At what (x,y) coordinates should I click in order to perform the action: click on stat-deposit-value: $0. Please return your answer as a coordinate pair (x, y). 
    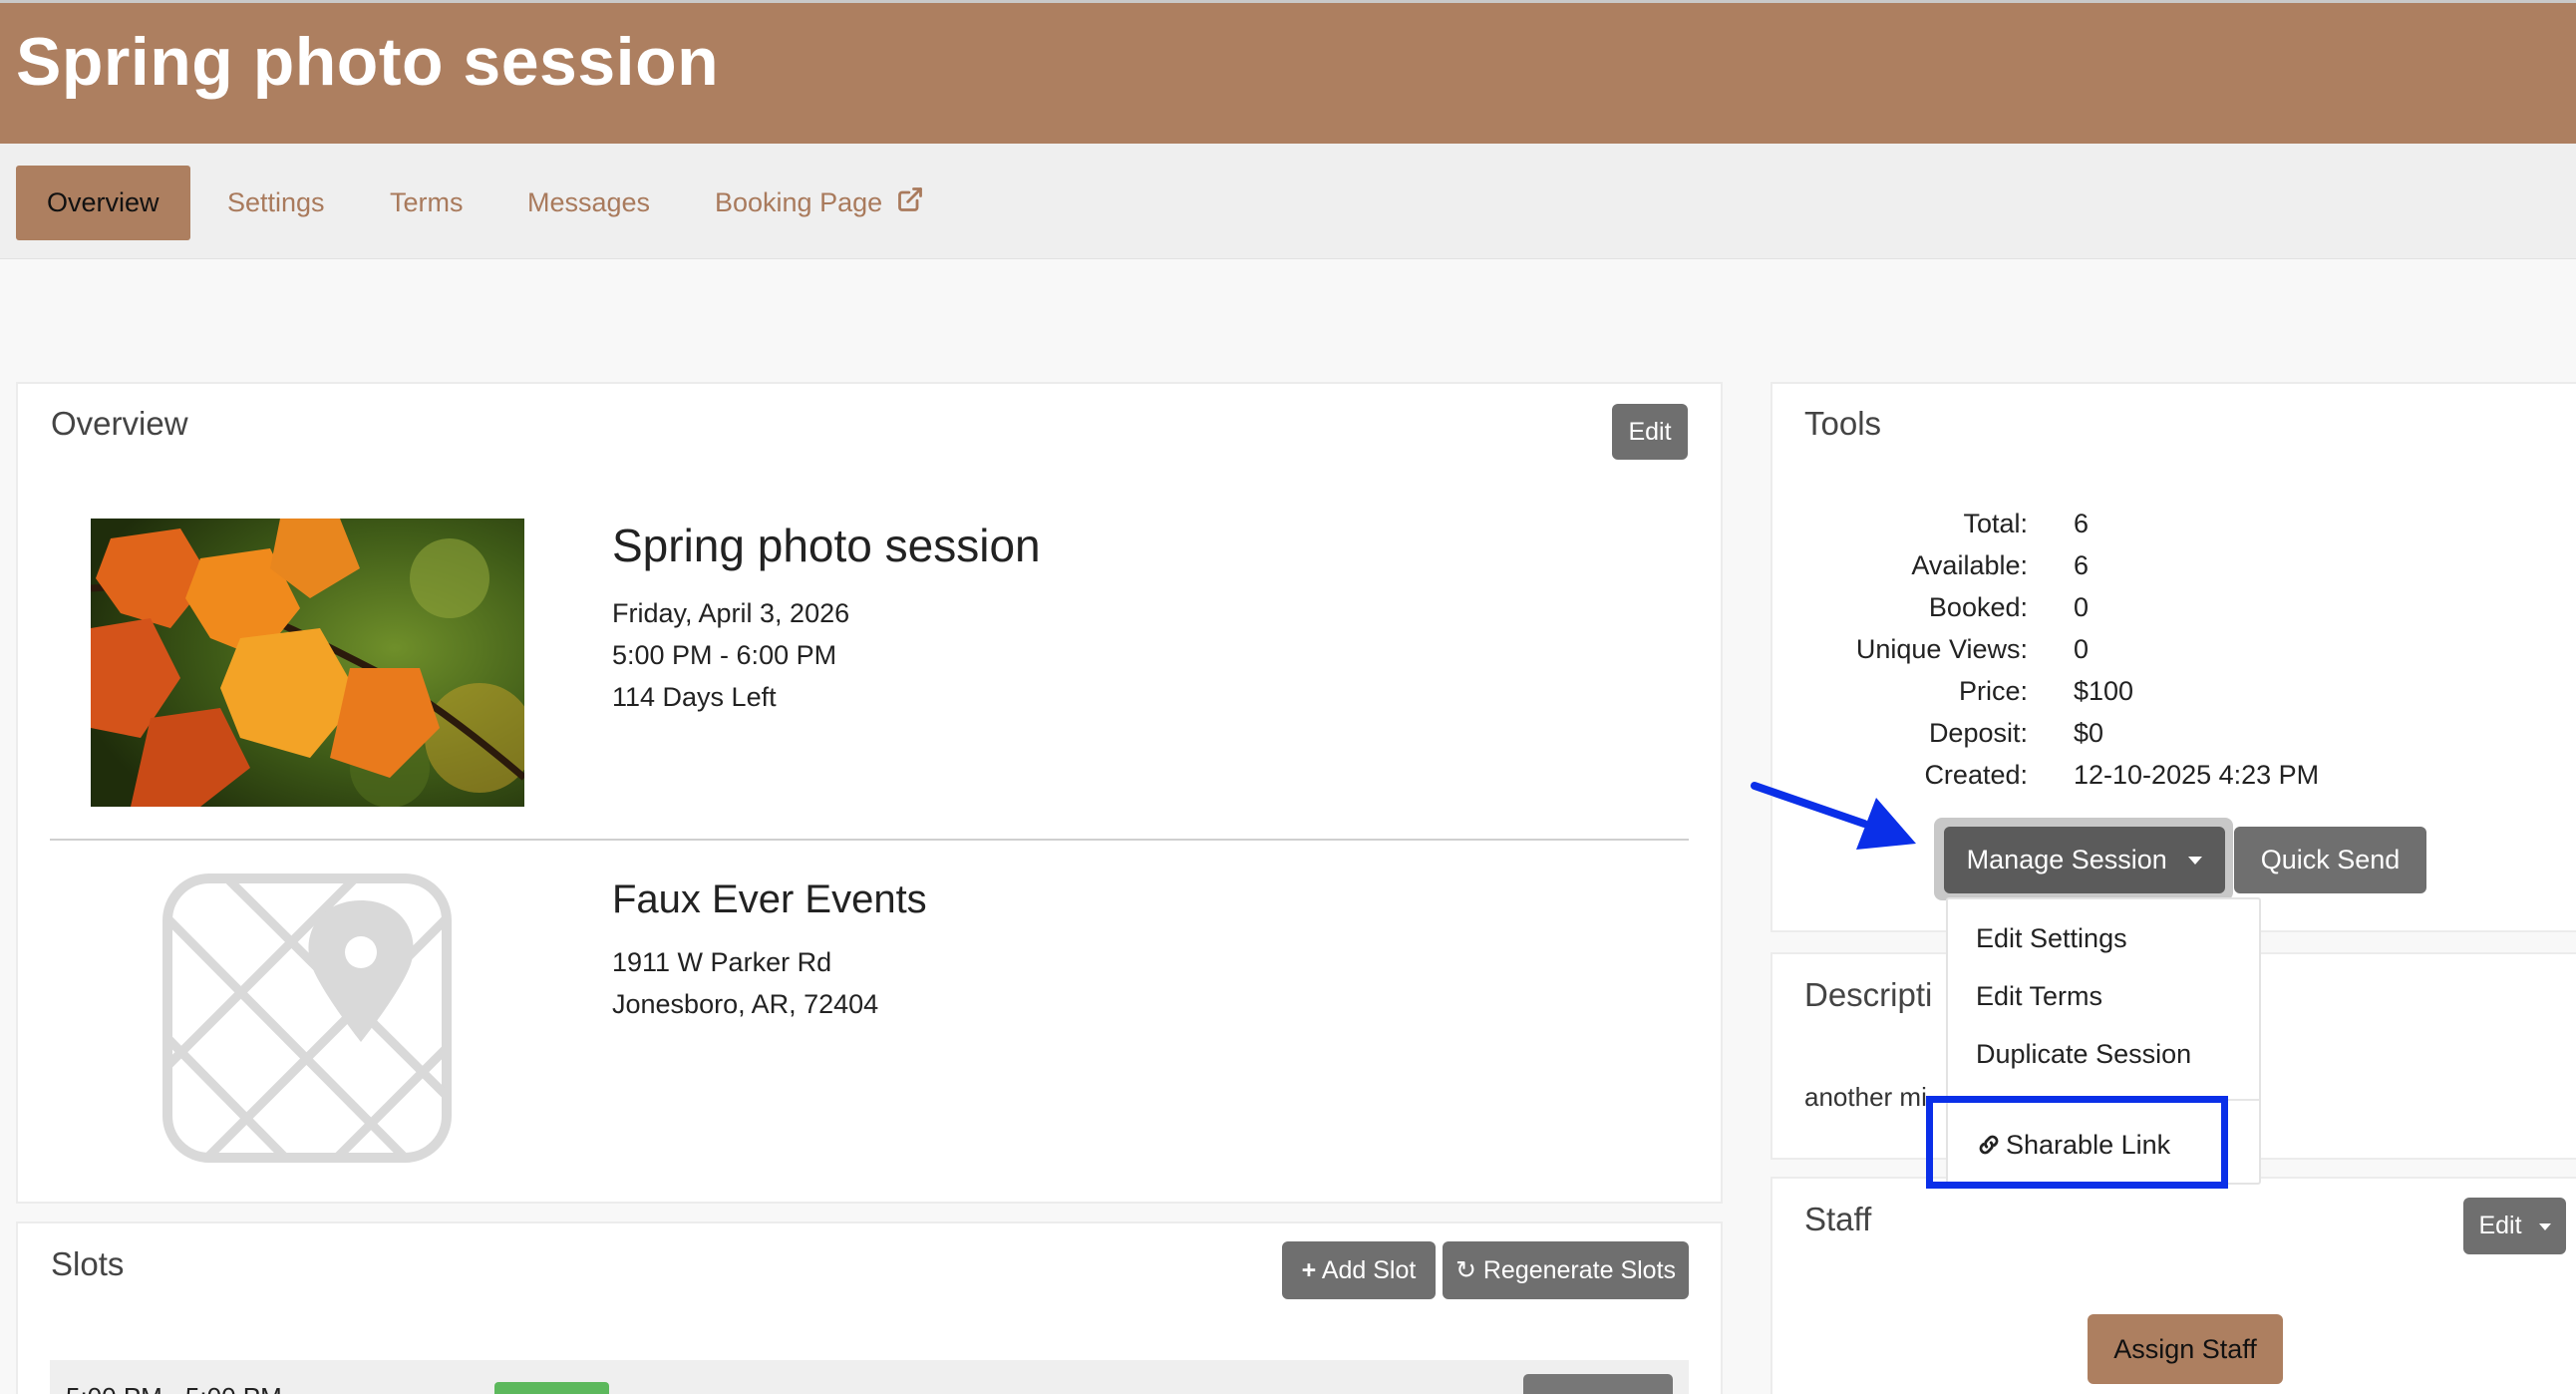
    Looking at the image, I should click on (2089, 733).